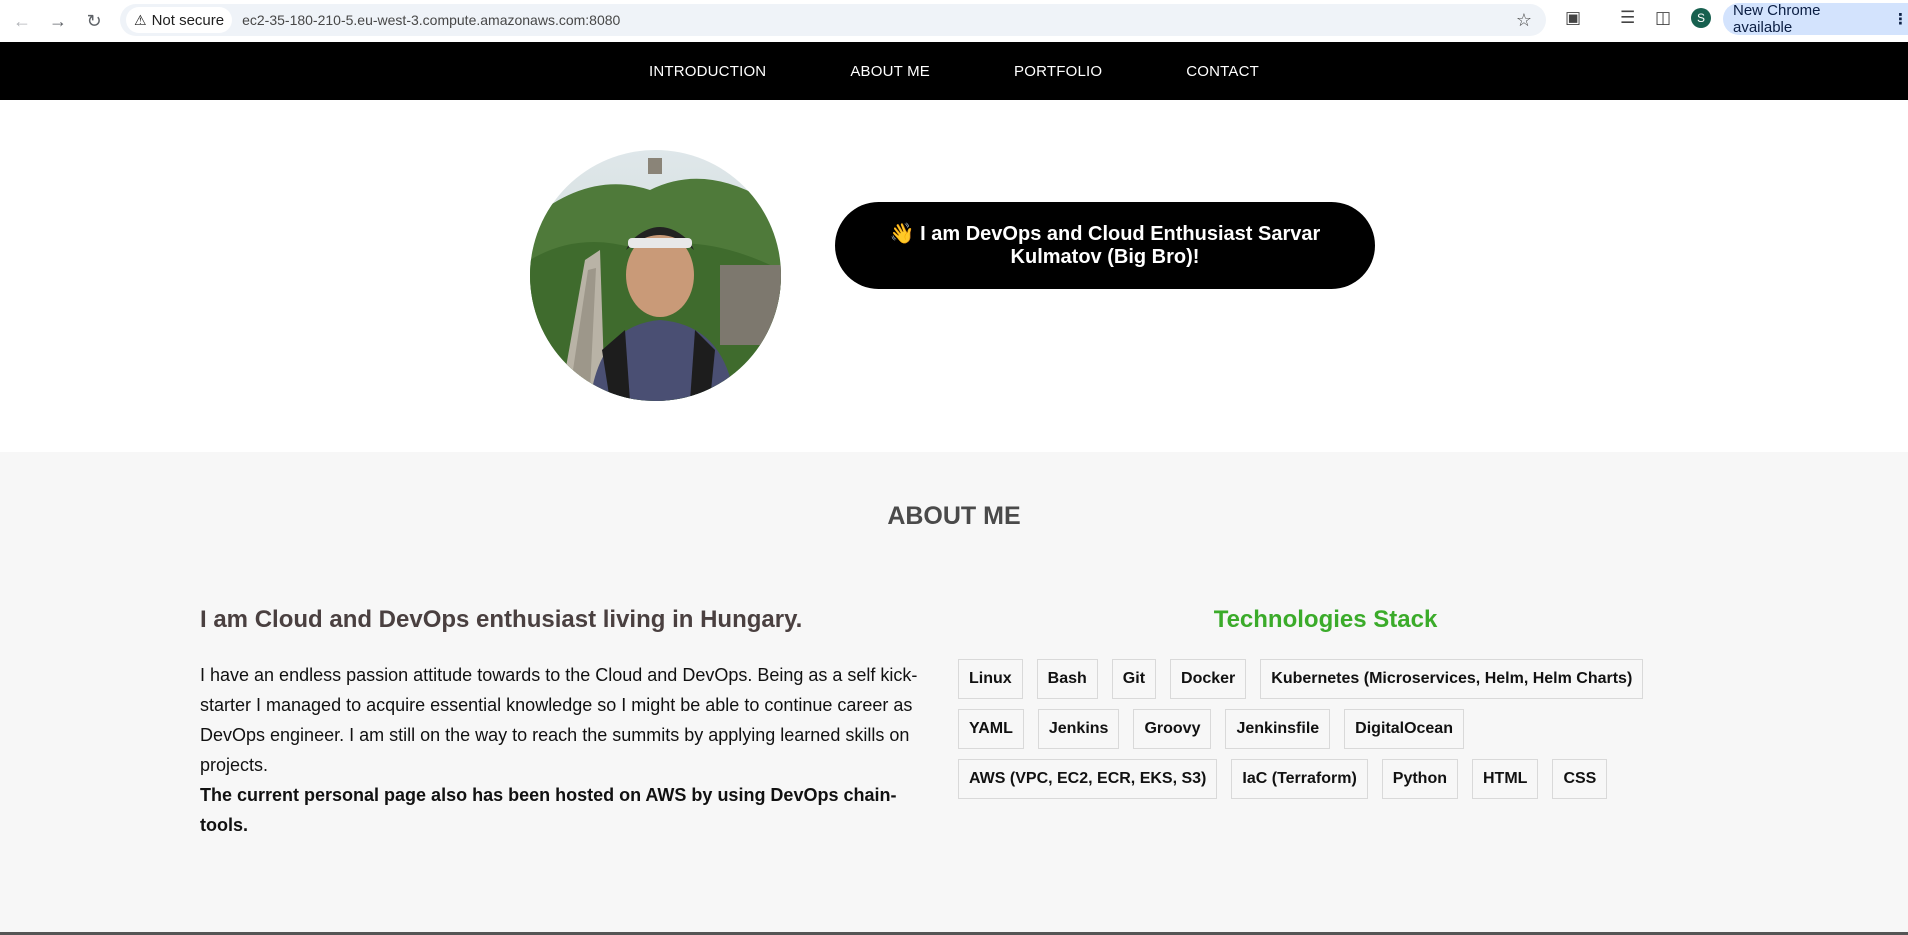 The image size is (1908, 935). What do you see at coordinates (1580, 779) in the screenshot?
I see `tag-css: CSS` at bounding box center [1580, 779].